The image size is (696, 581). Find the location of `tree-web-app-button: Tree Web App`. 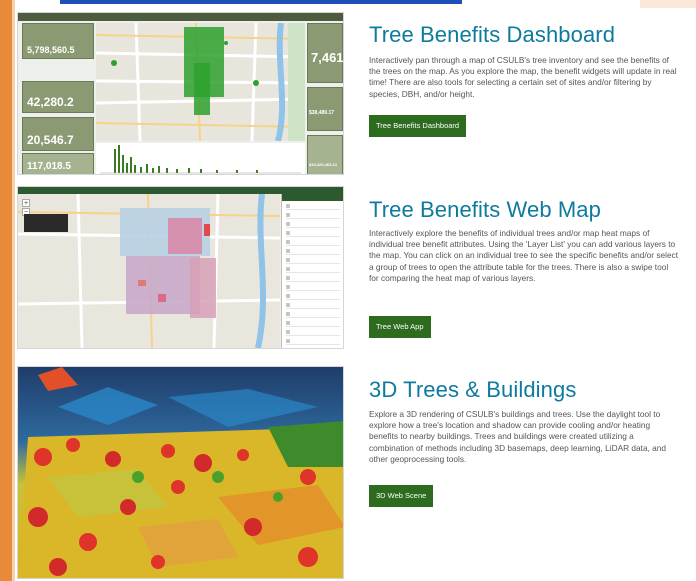

tree-web-app-button: Tree Web App is located at coordinates (400, 327).